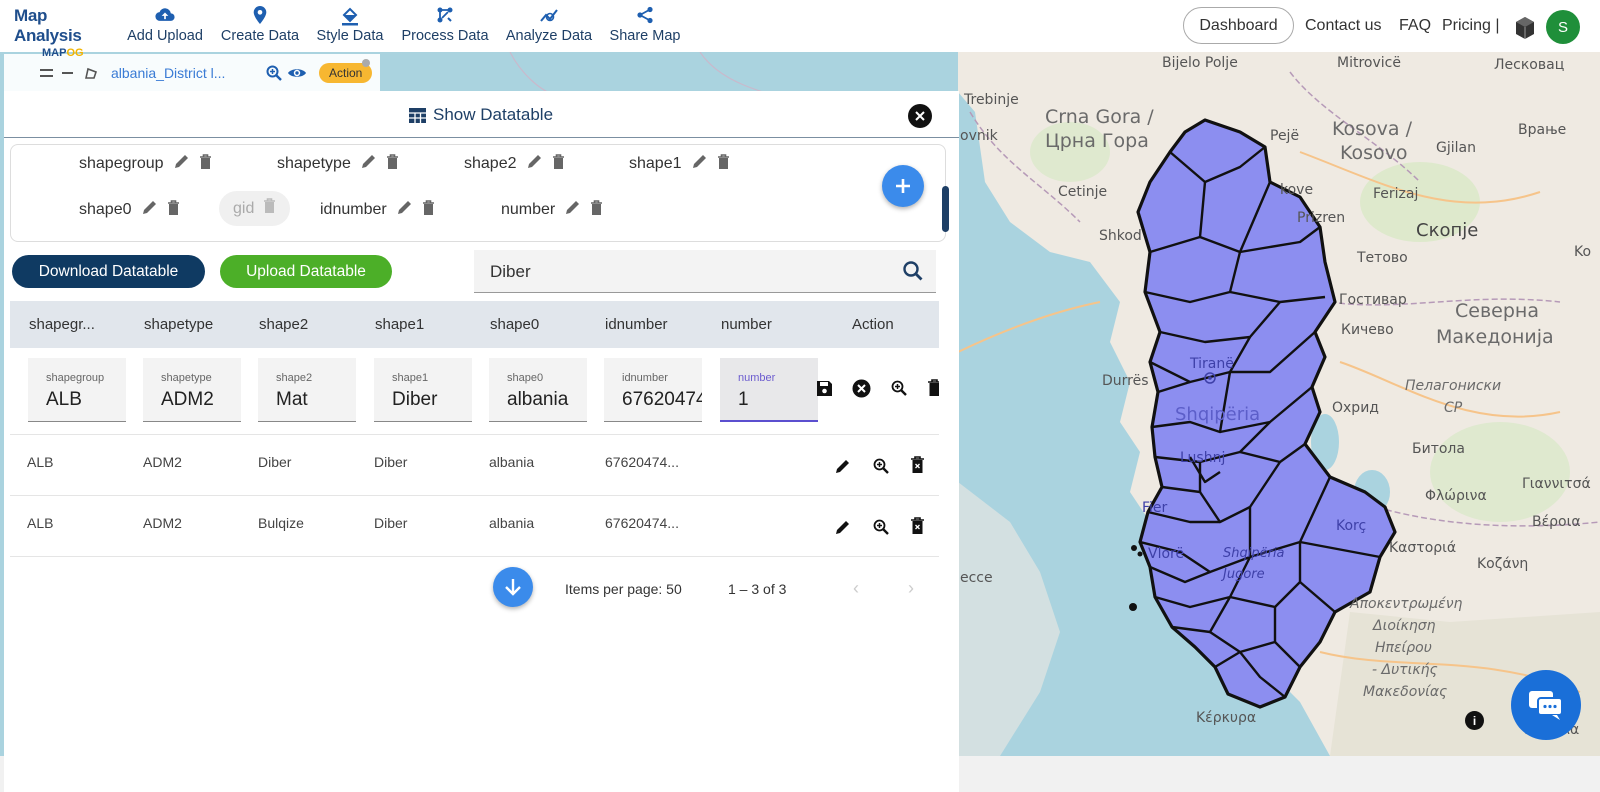 This screenshot has width=1600, height=792. I want to click on panel-title: Show Datatable, so click(481, 115).